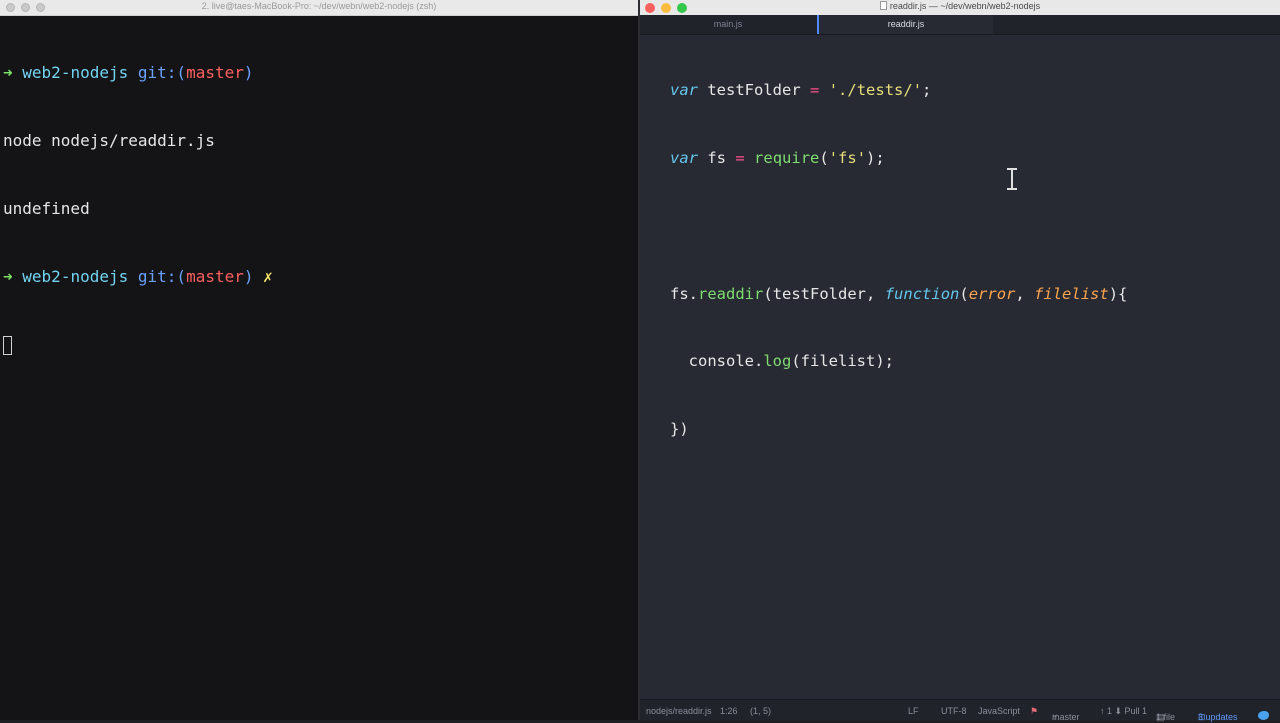 This screenshot has height=723, width=1280. I want to click on code-line-1: var testFolder = './tests/';, so click(898, 90).